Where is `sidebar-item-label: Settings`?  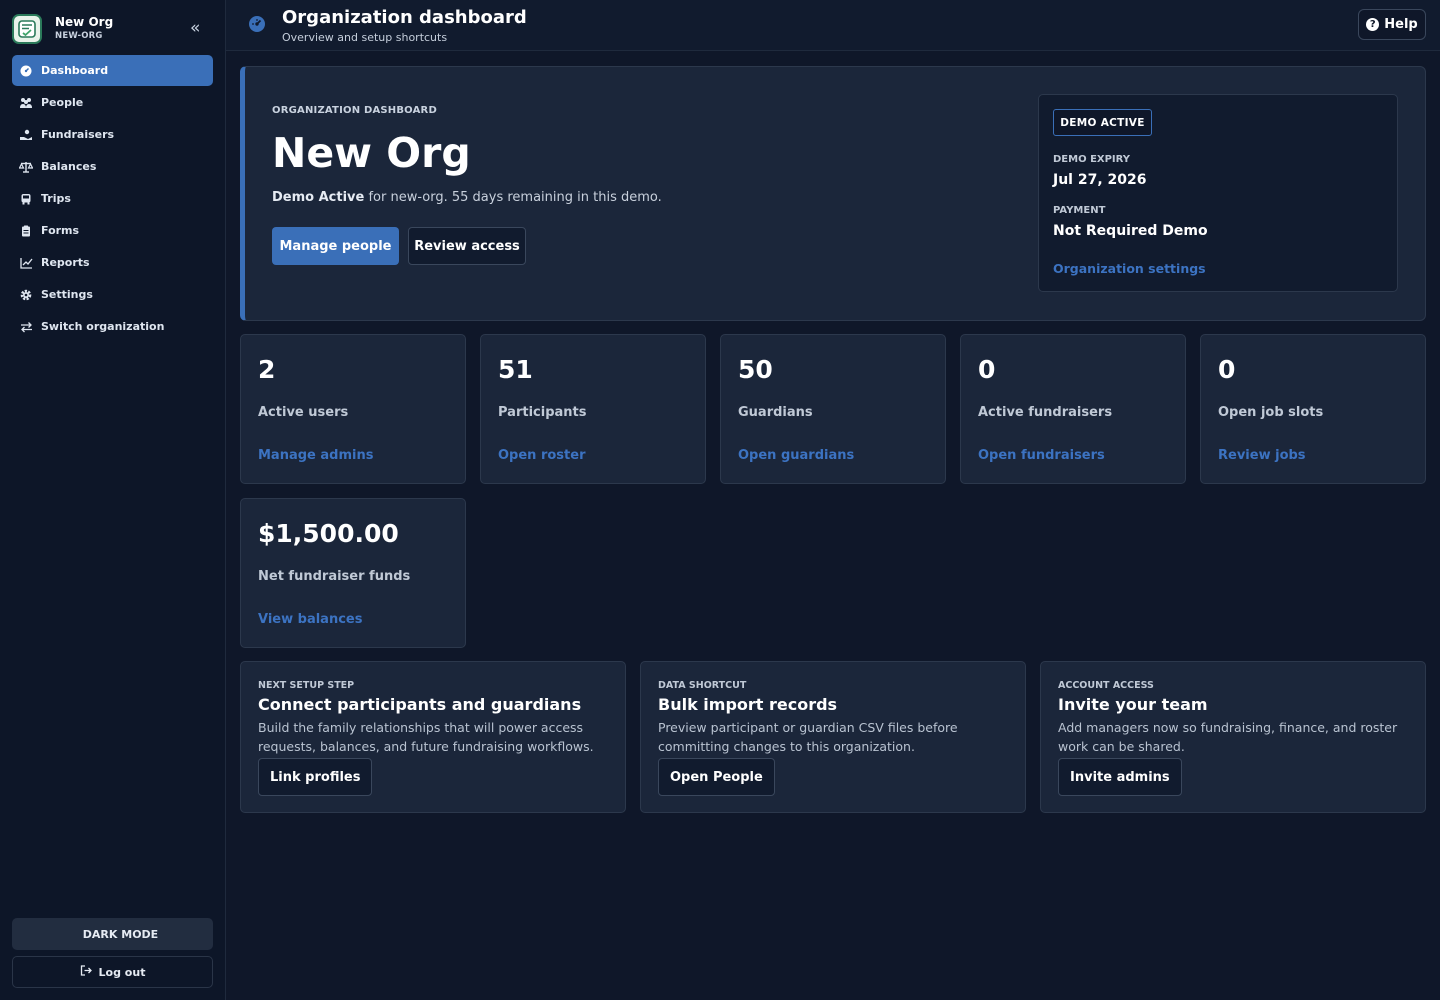 sidebar-item-label: Settings is located at coordinates (67, 294).